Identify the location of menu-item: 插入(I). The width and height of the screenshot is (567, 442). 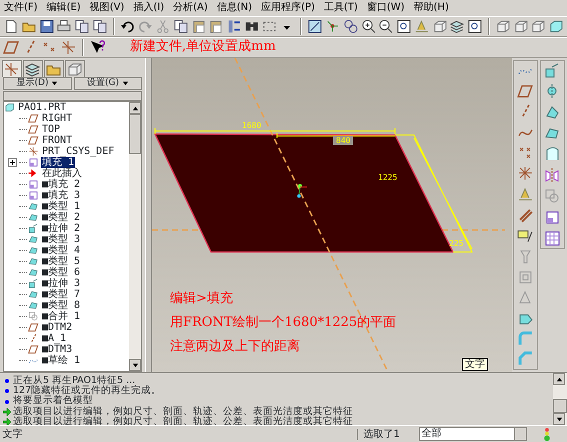
(148, 8).